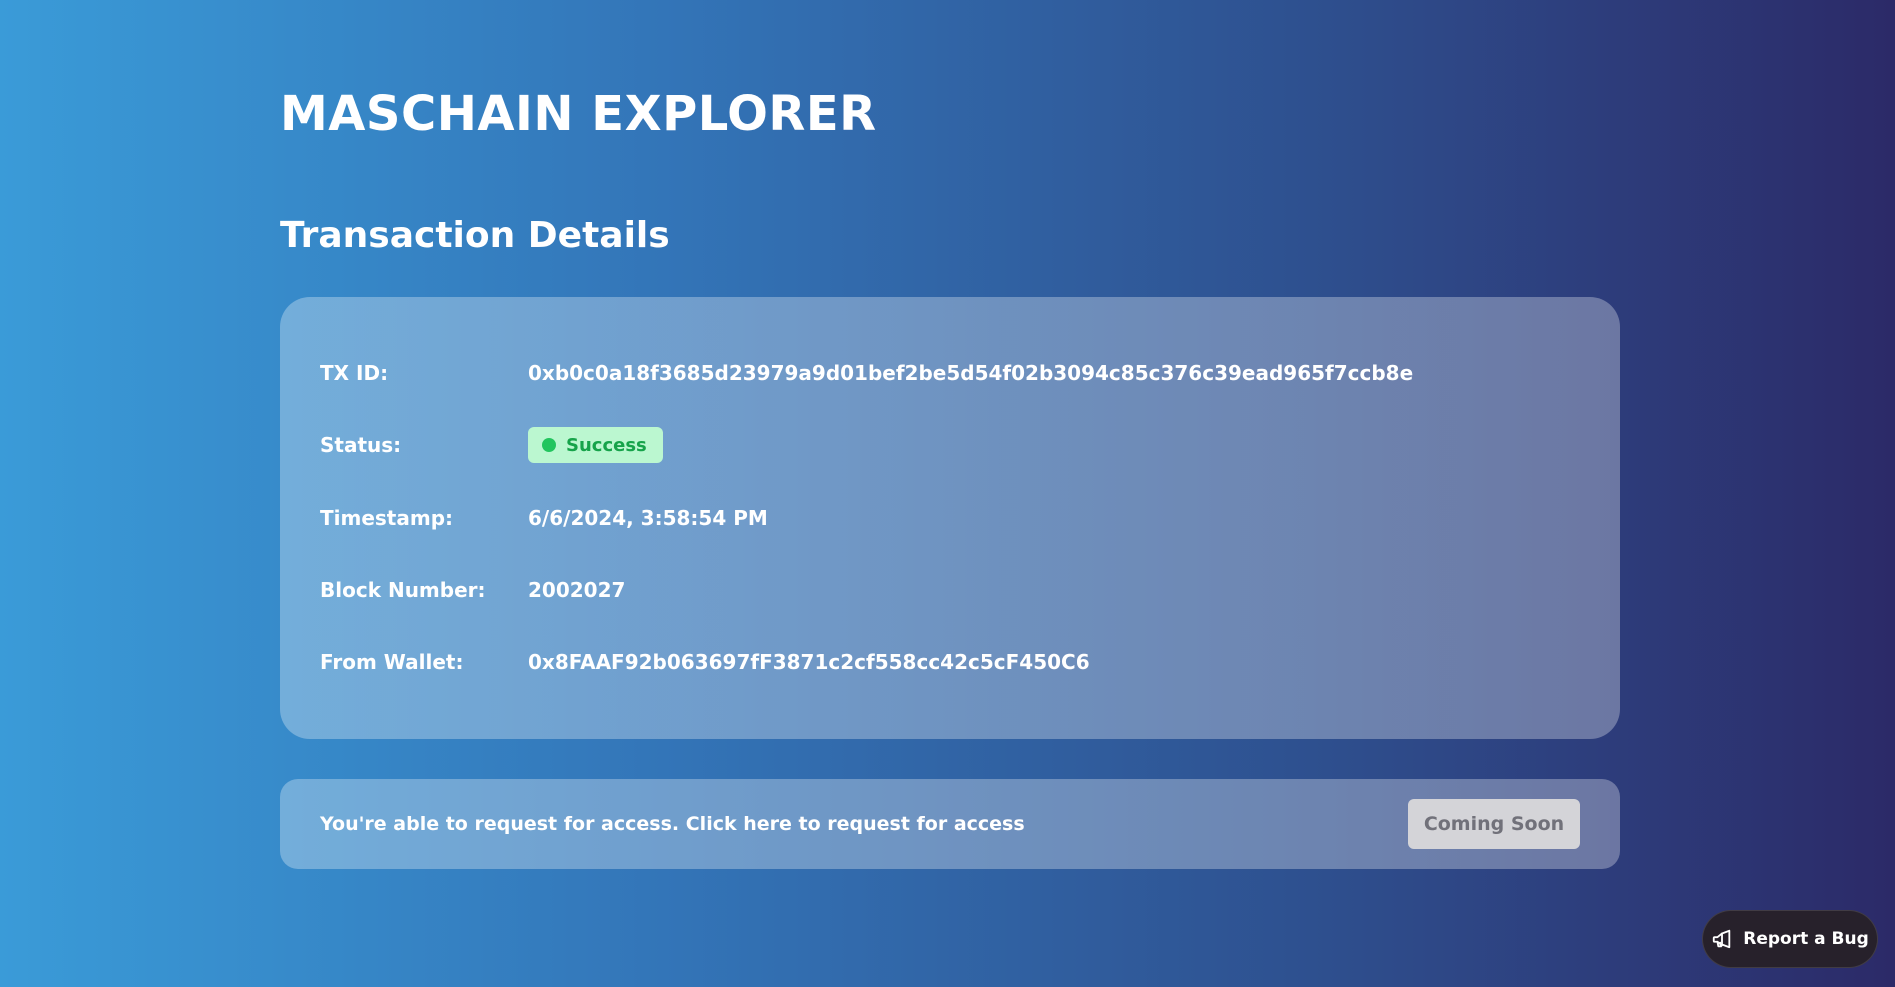 This screenshot has height=987, width=1895. What do you see at coordinates (648, 518) in the screenshot?
I see `timestamp-value: 6/6/2024, 3:58:54 PM` at bounding box center [648, 518].